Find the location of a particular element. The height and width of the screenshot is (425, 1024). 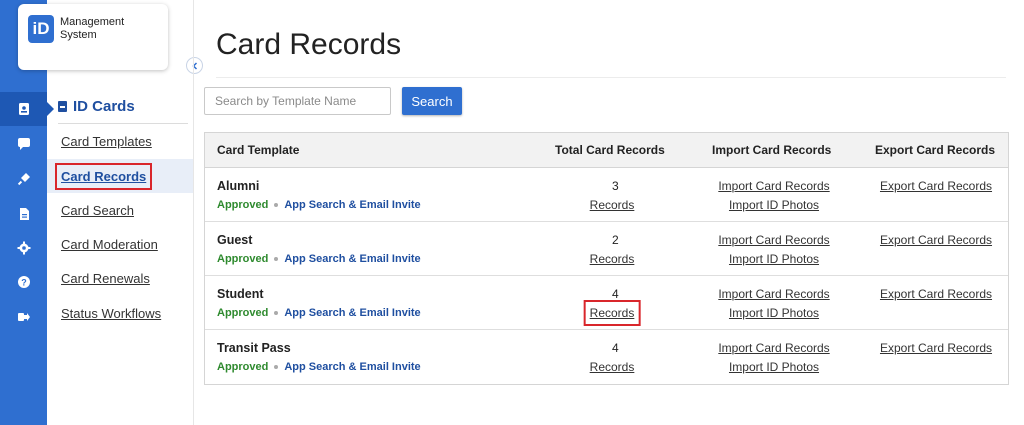

subnav-item-card-records: Card Records is located at coordinates (120, 176).